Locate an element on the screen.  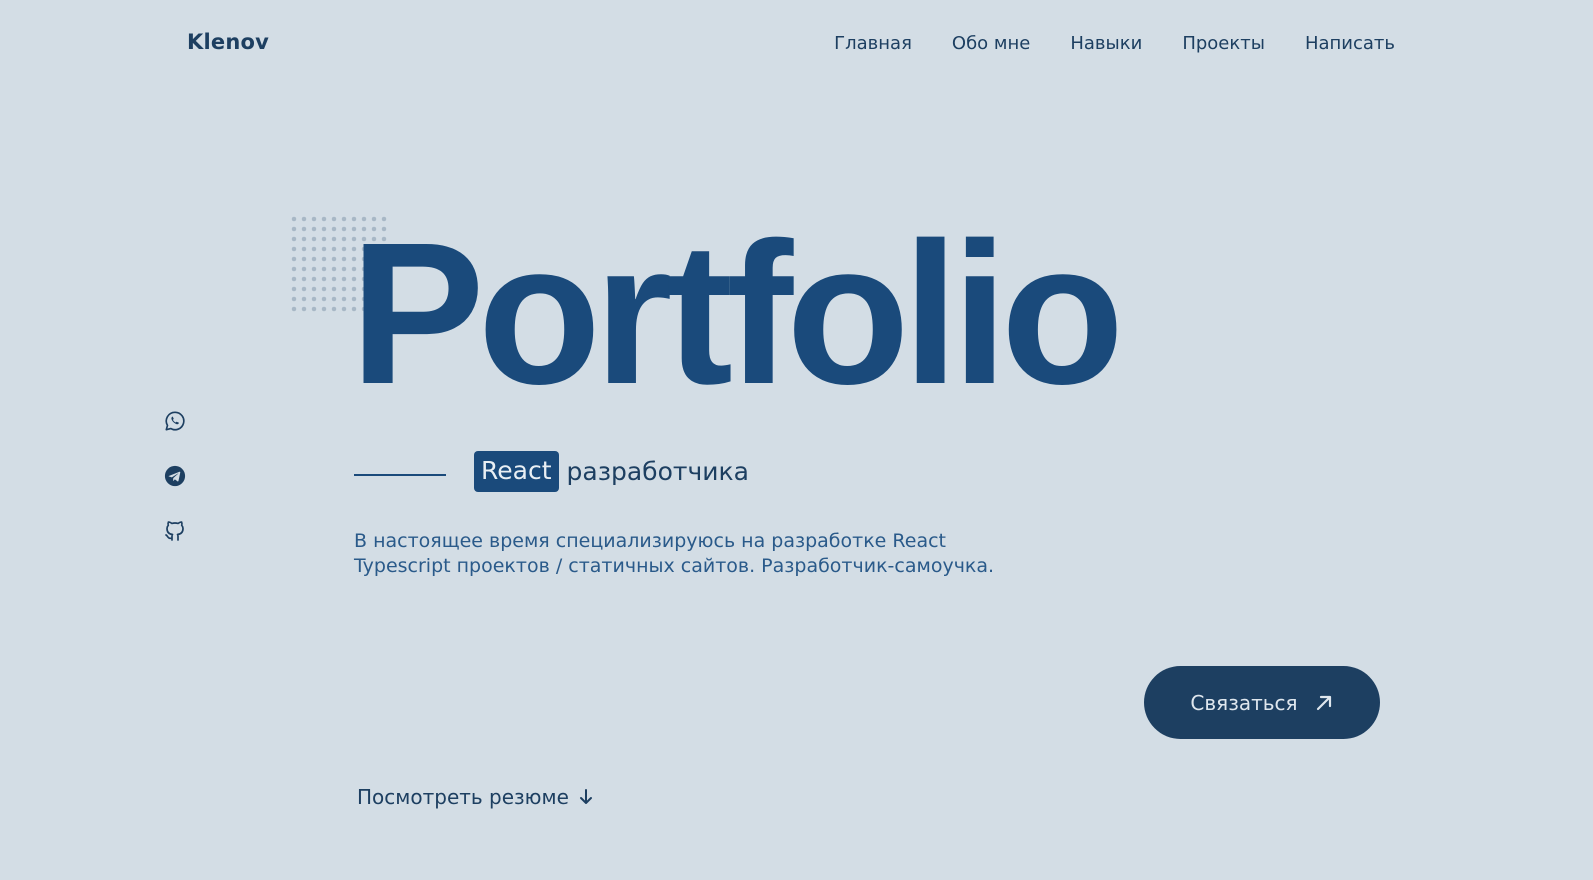
nav-link-contact: Написать is located at coordinates (1350, 43).